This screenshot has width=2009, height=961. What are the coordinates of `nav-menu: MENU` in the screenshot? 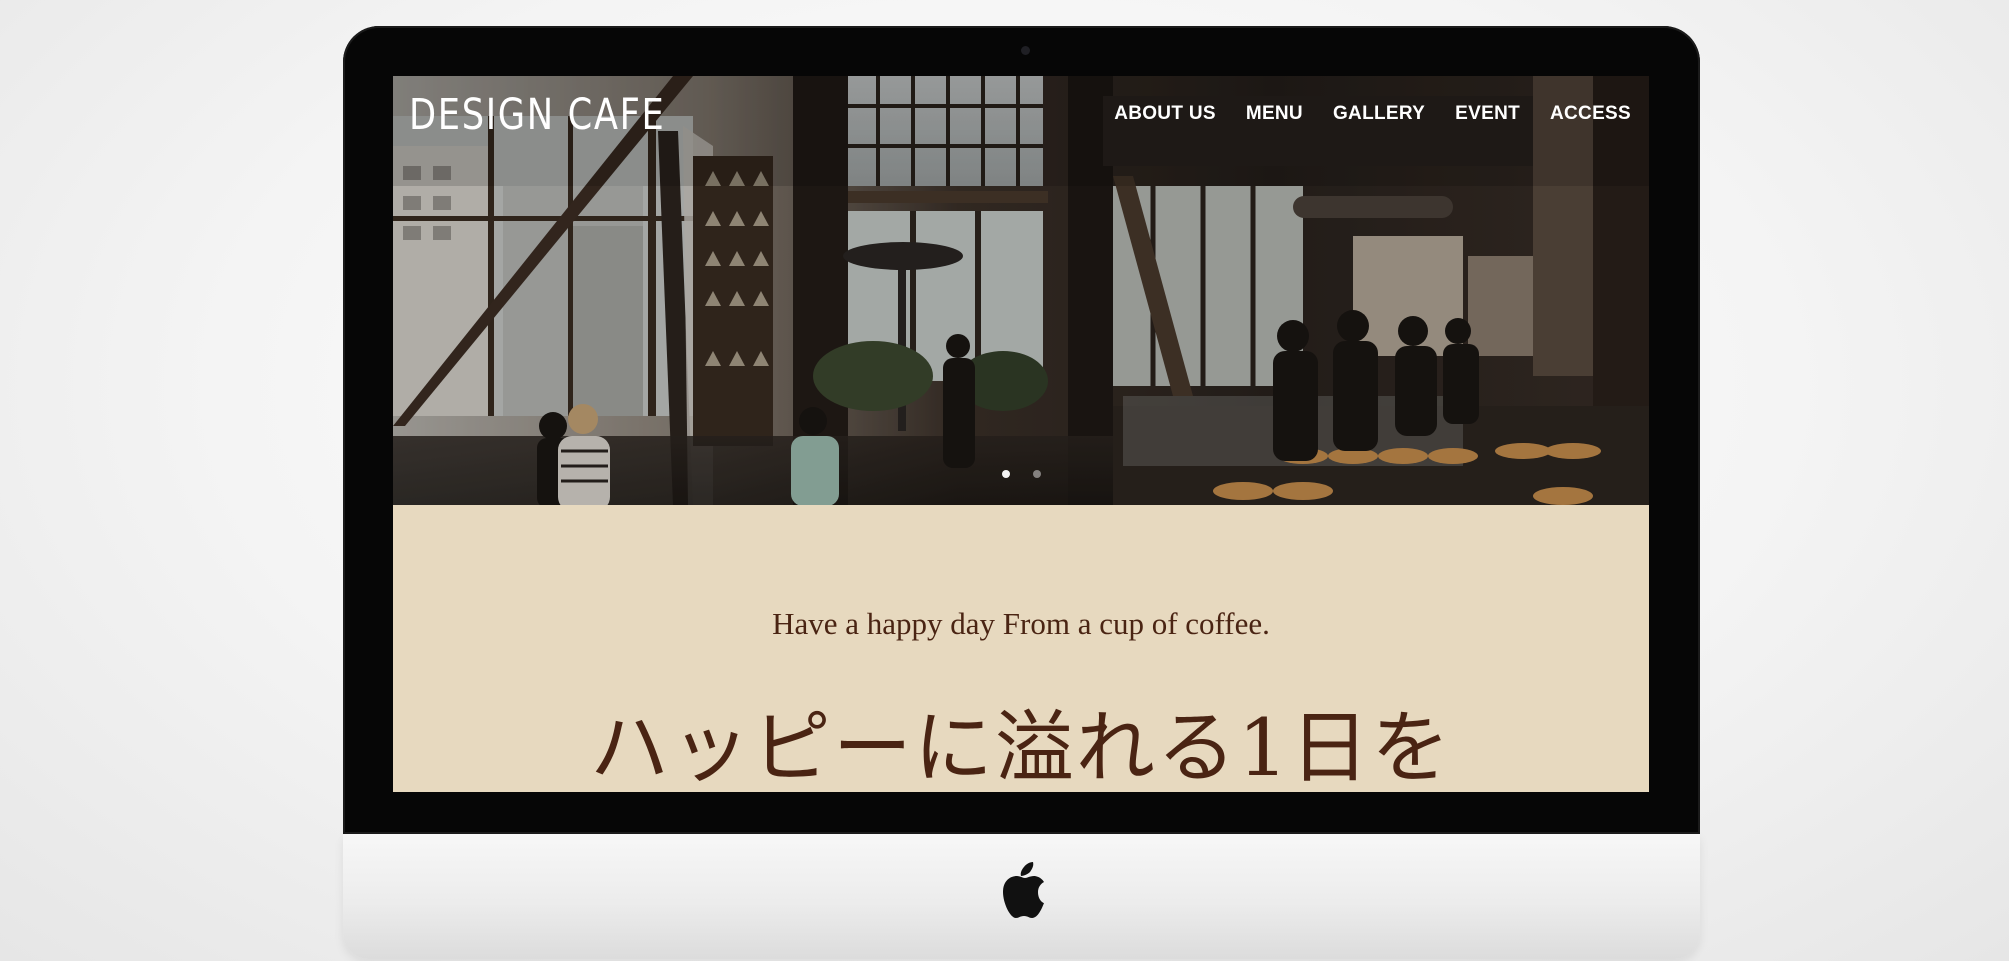 It's located at (1274, 114).